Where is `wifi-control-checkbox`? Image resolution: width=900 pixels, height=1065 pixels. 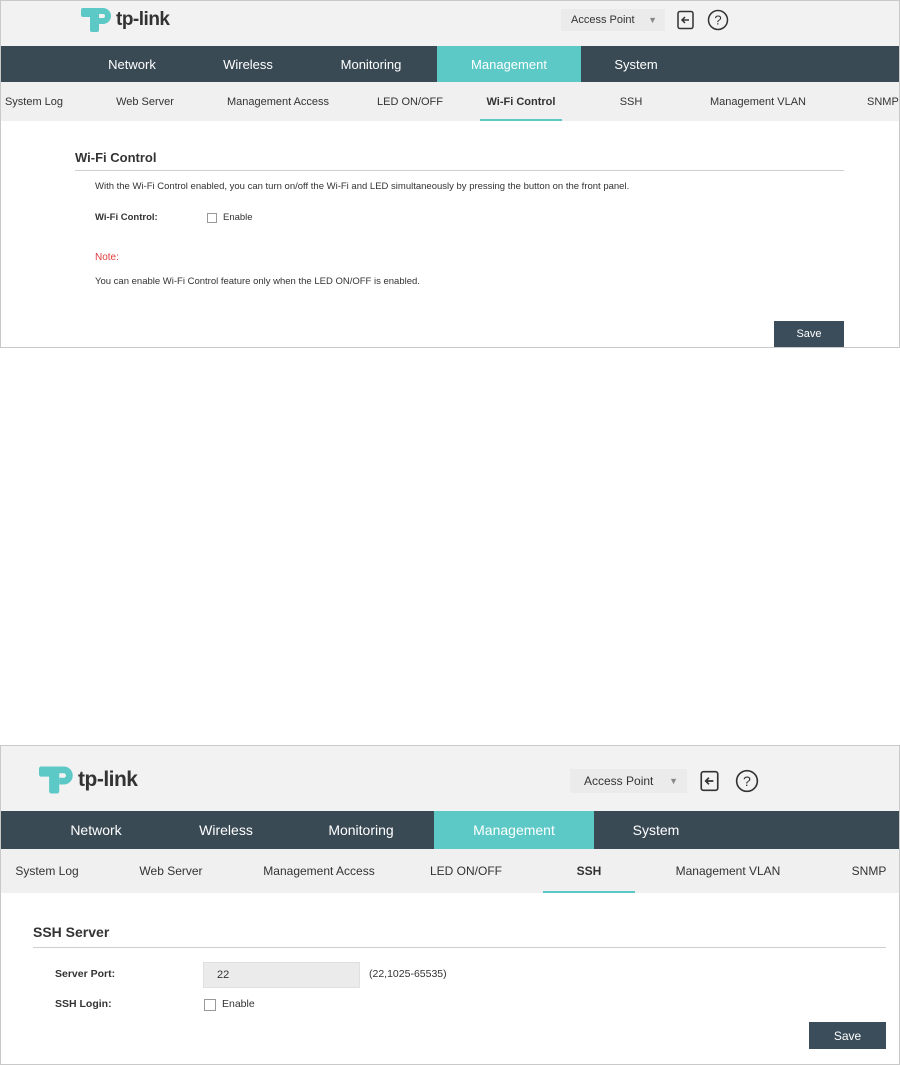
wifi-control-checkbox is located at coordinates (212, 218).